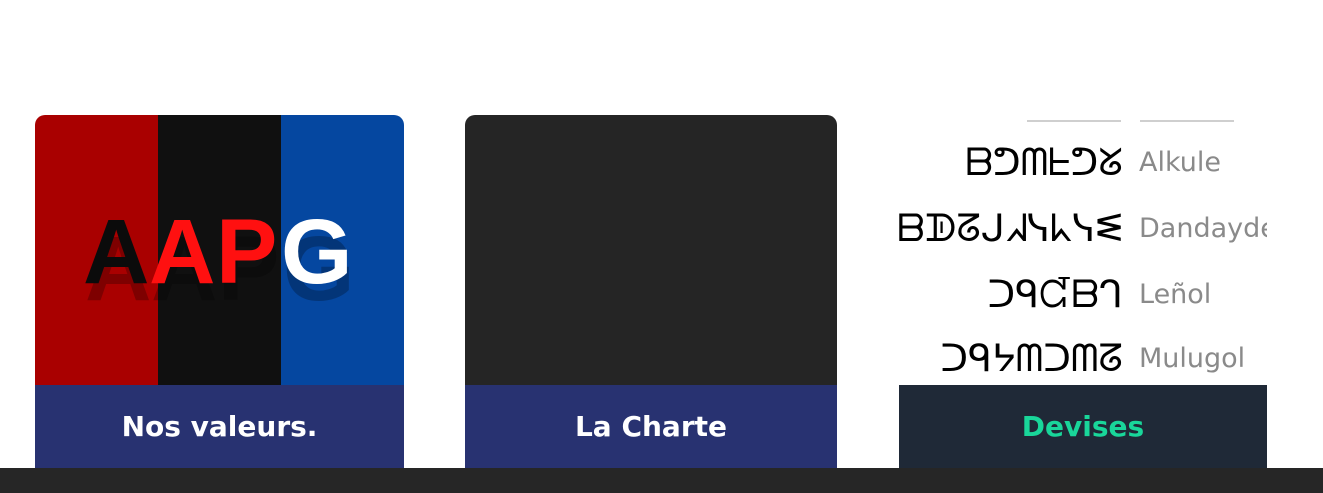 The height and width of the screenshot is (493, 1323). I want to click on footer-bar, so click(661, 480).